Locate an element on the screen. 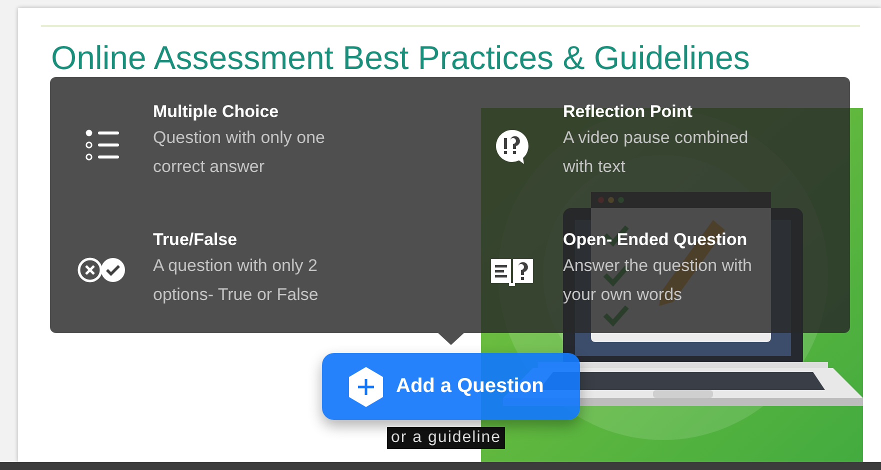 Image resolution: width=881 pixels, height=470 pixels. hexagon-plus-icon is located at coordinates (366, 386).